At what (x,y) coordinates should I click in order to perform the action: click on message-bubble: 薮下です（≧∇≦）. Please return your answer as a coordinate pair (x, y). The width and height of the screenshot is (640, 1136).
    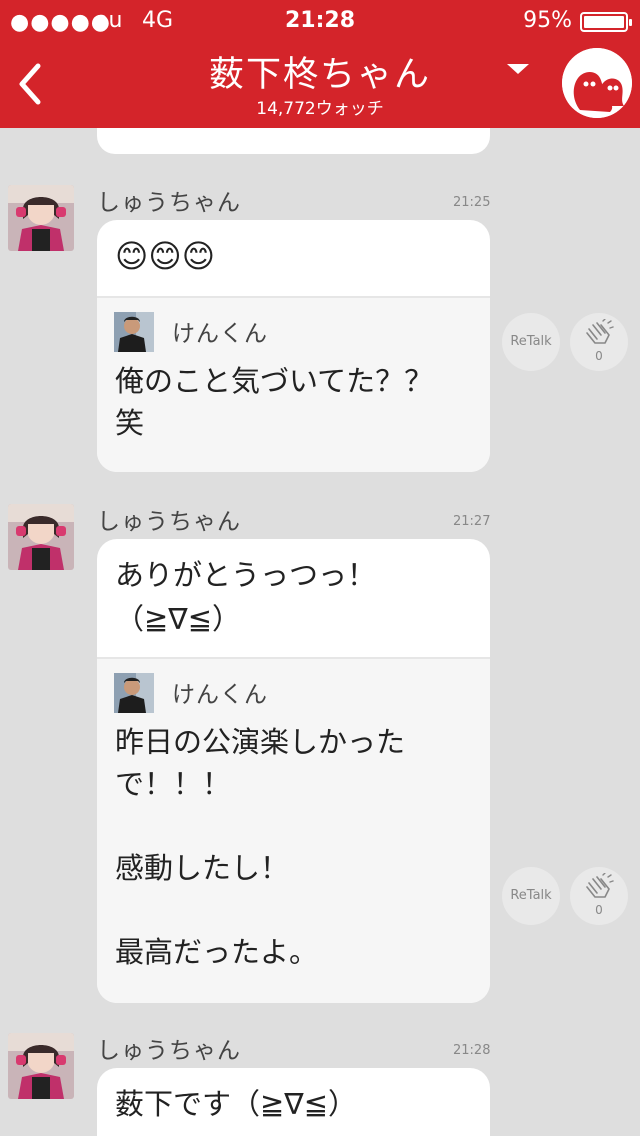
    Looking at the image, I should click on (293, 1102).